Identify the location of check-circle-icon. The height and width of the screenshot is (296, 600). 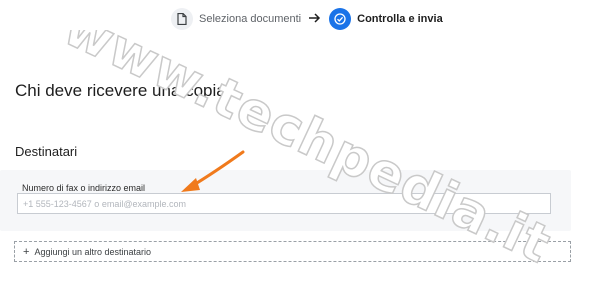
(340, 19).